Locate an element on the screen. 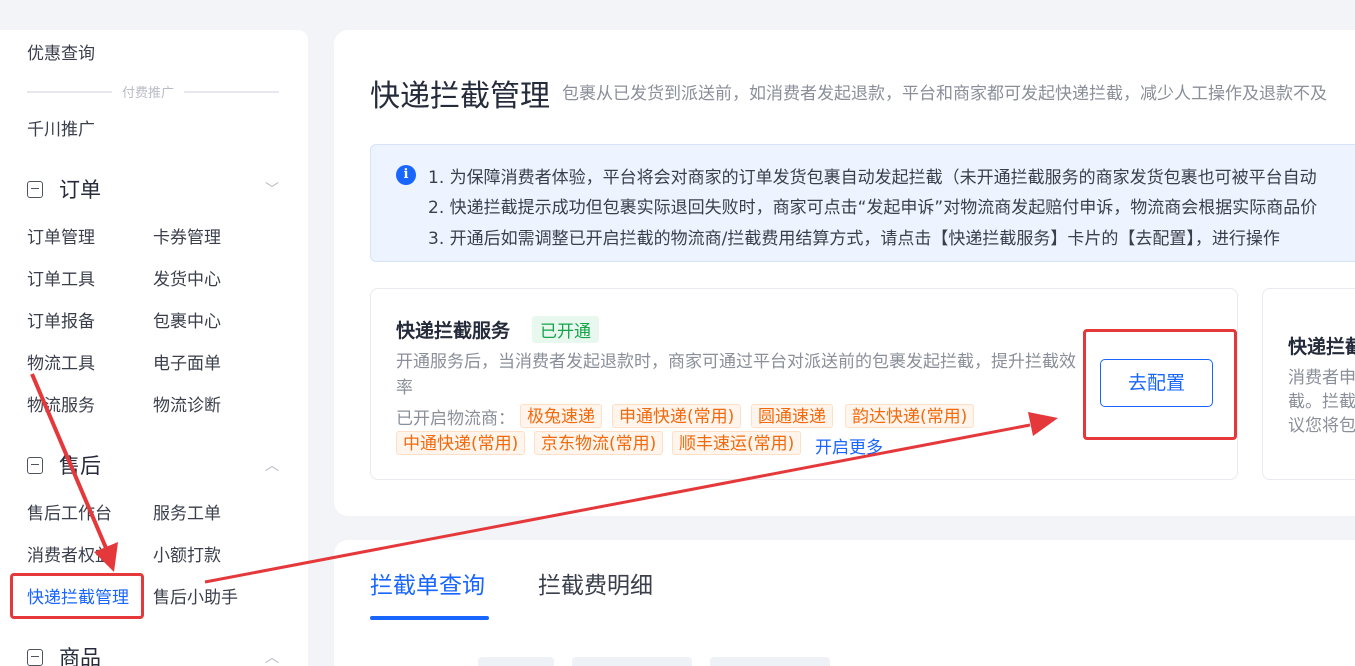 The width and height of the screenshot is (1355, 666). carrier-chip: 顺丰速运(常用) is located at coordinates (737, 443).